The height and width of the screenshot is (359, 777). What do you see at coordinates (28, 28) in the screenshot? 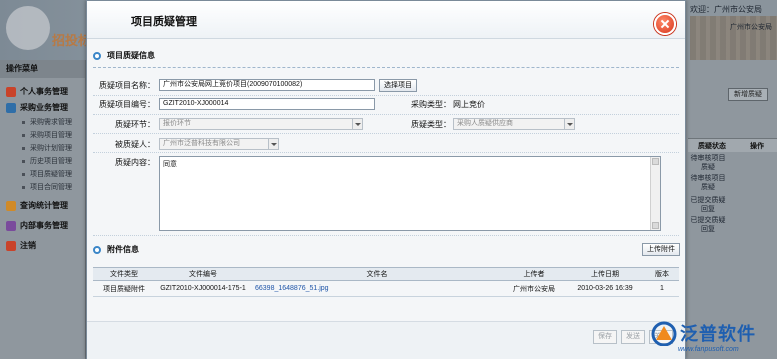
I see `app-logo` at bounding box center [28, 28].